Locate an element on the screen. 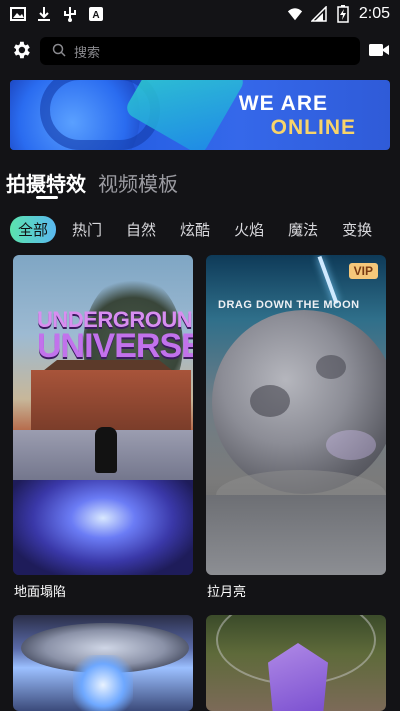  card-thumbnail-ground is located at coordinates (296, 535).